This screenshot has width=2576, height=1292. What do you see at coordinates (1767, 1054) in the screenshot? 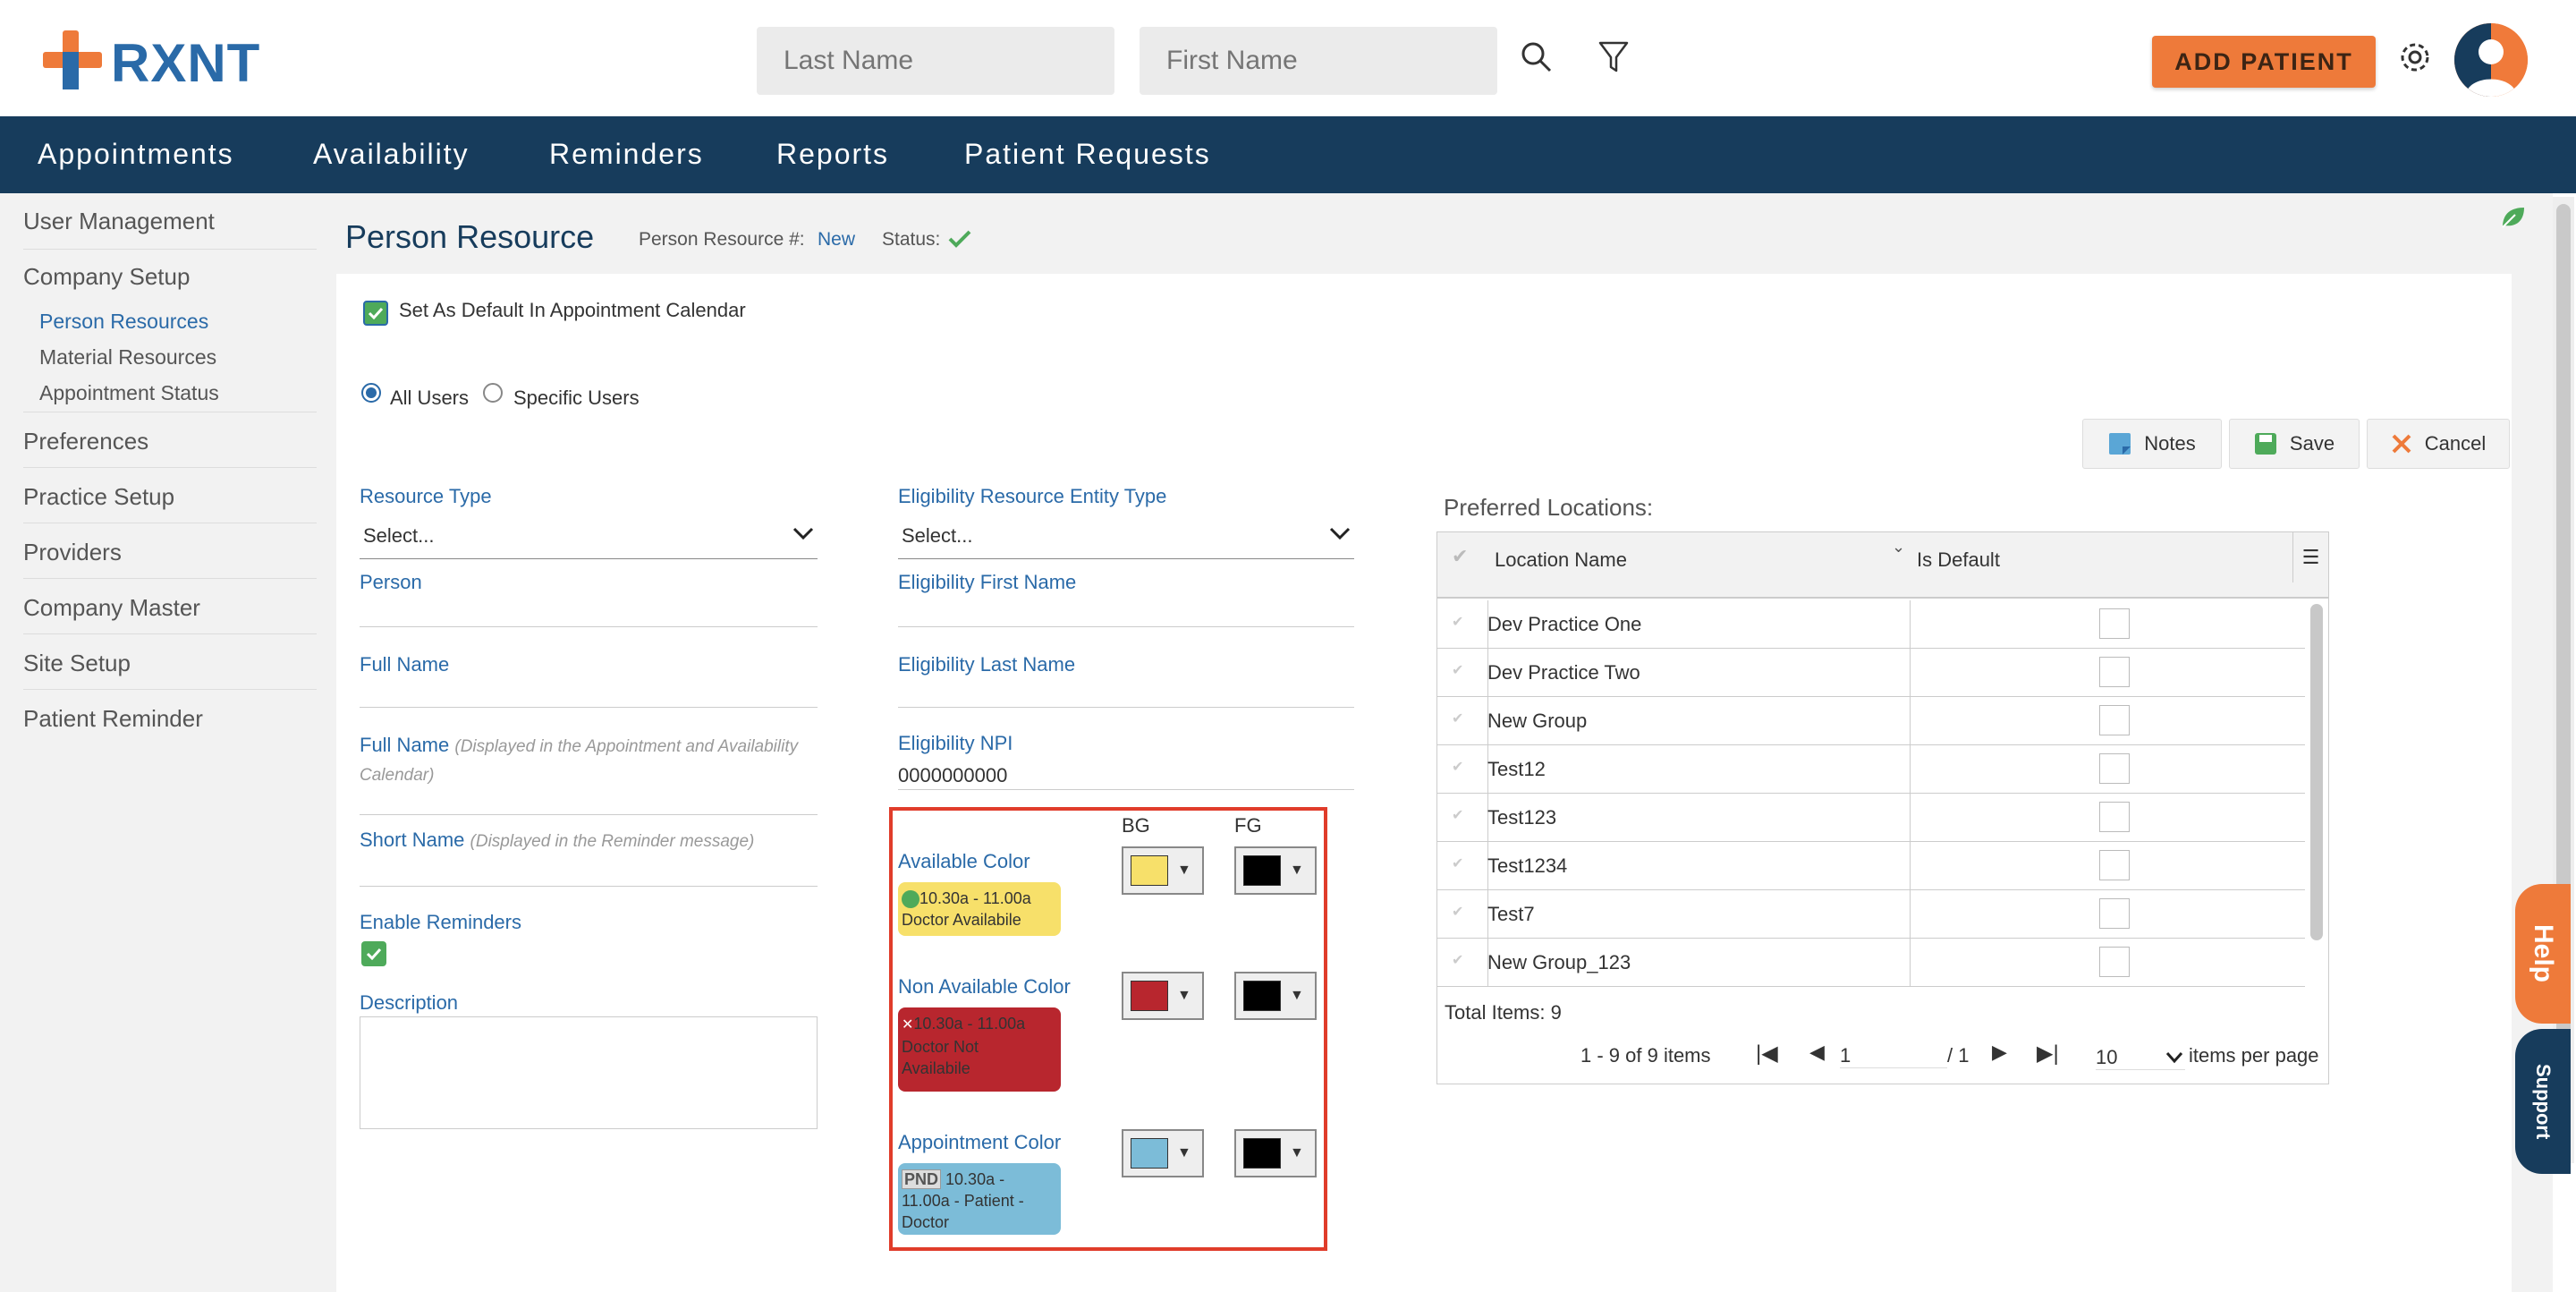
I see `first-page-icon: |◀` at bounding box center [1767, 1054].